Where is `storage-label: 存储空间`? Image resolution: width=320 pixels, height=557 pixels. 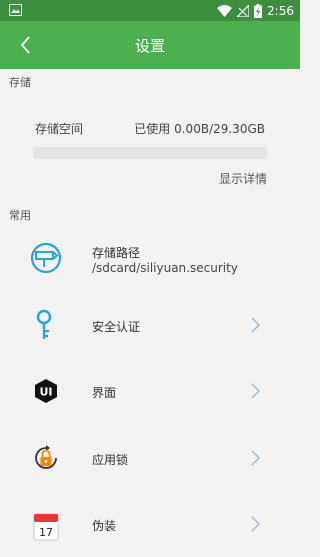 storage-label: 存储空间 is located at coordinates (59, 129).